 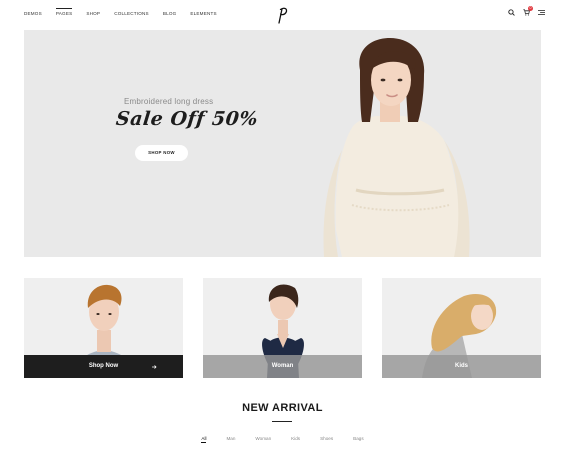 I want to click on cart-icon: 0, so click(x=528, y=11).